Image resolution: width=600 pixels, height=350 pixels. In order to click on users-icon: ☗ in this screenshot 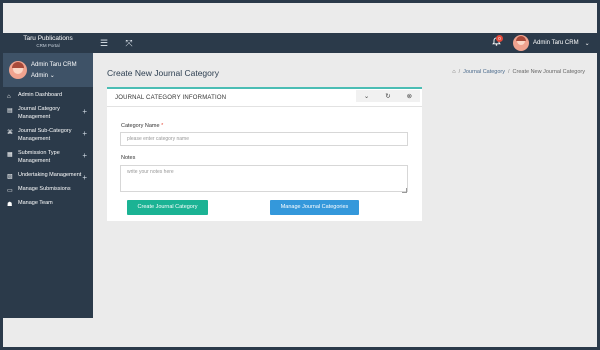, I will do `click(10, 204)`.